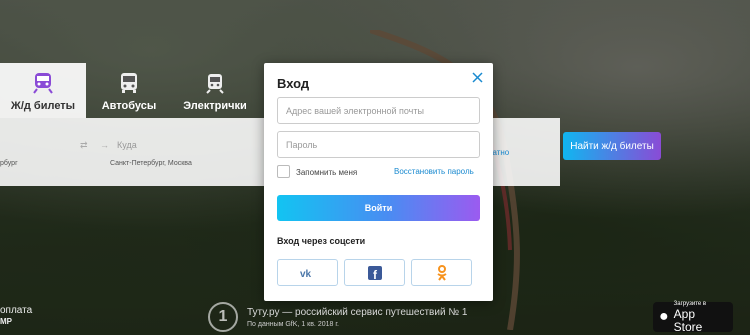 This screenshot has height=335, width=750. Describe the element at coordinates (104, 145) in the screenshot. I see `arrow-icon: →` at that location.